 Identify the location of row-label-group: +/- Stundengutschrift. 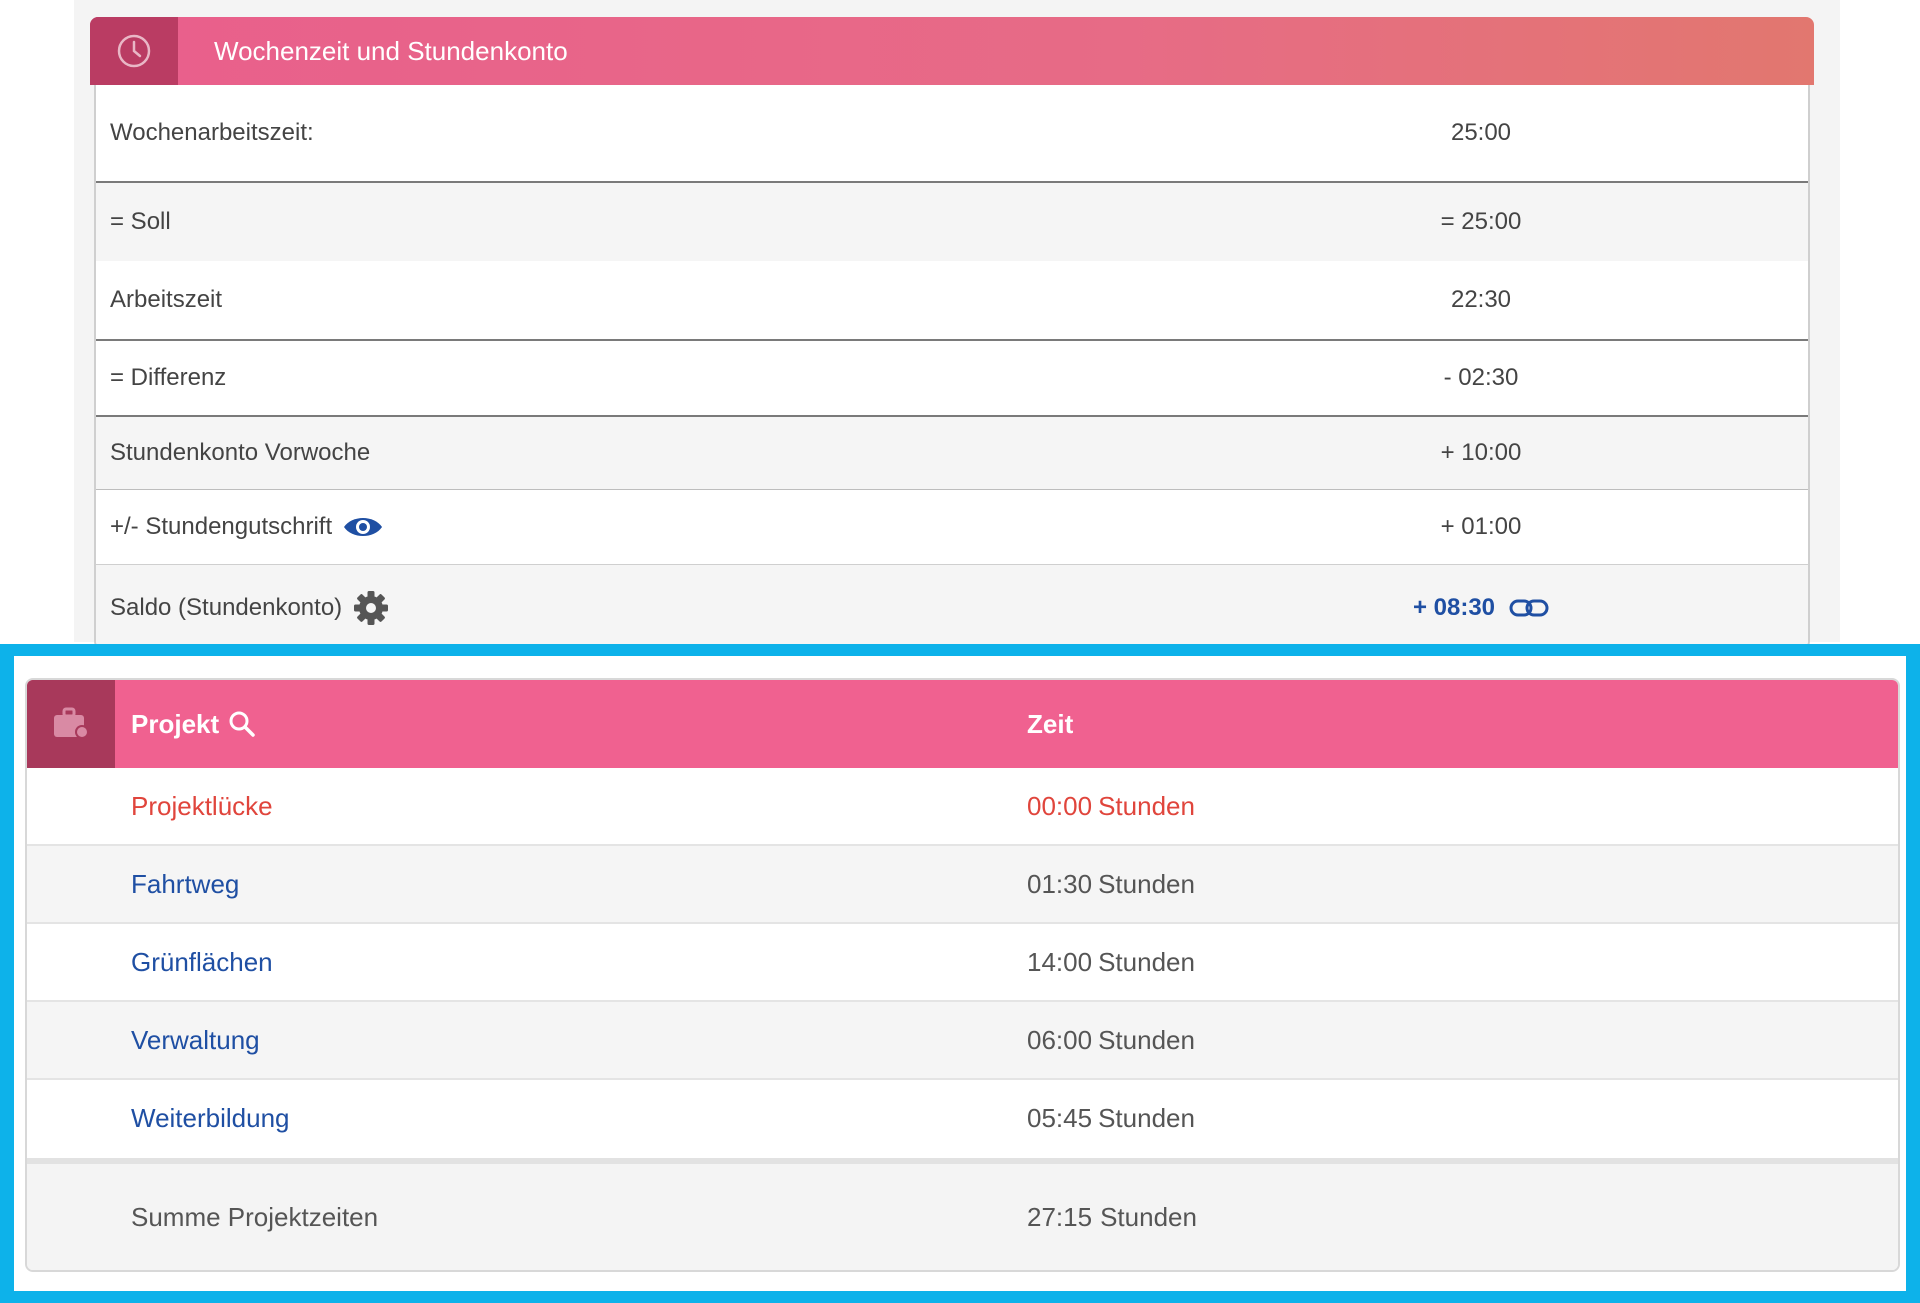
(247, 527).